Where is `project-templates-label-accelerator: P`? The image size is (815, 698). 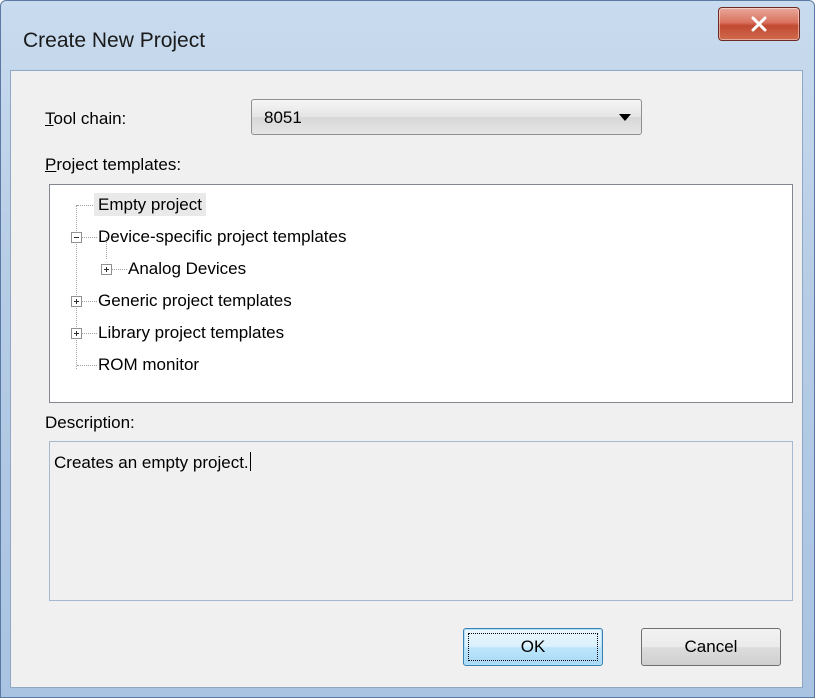
project-templates-label-accelerator: P is located at coordinates (51, 164).